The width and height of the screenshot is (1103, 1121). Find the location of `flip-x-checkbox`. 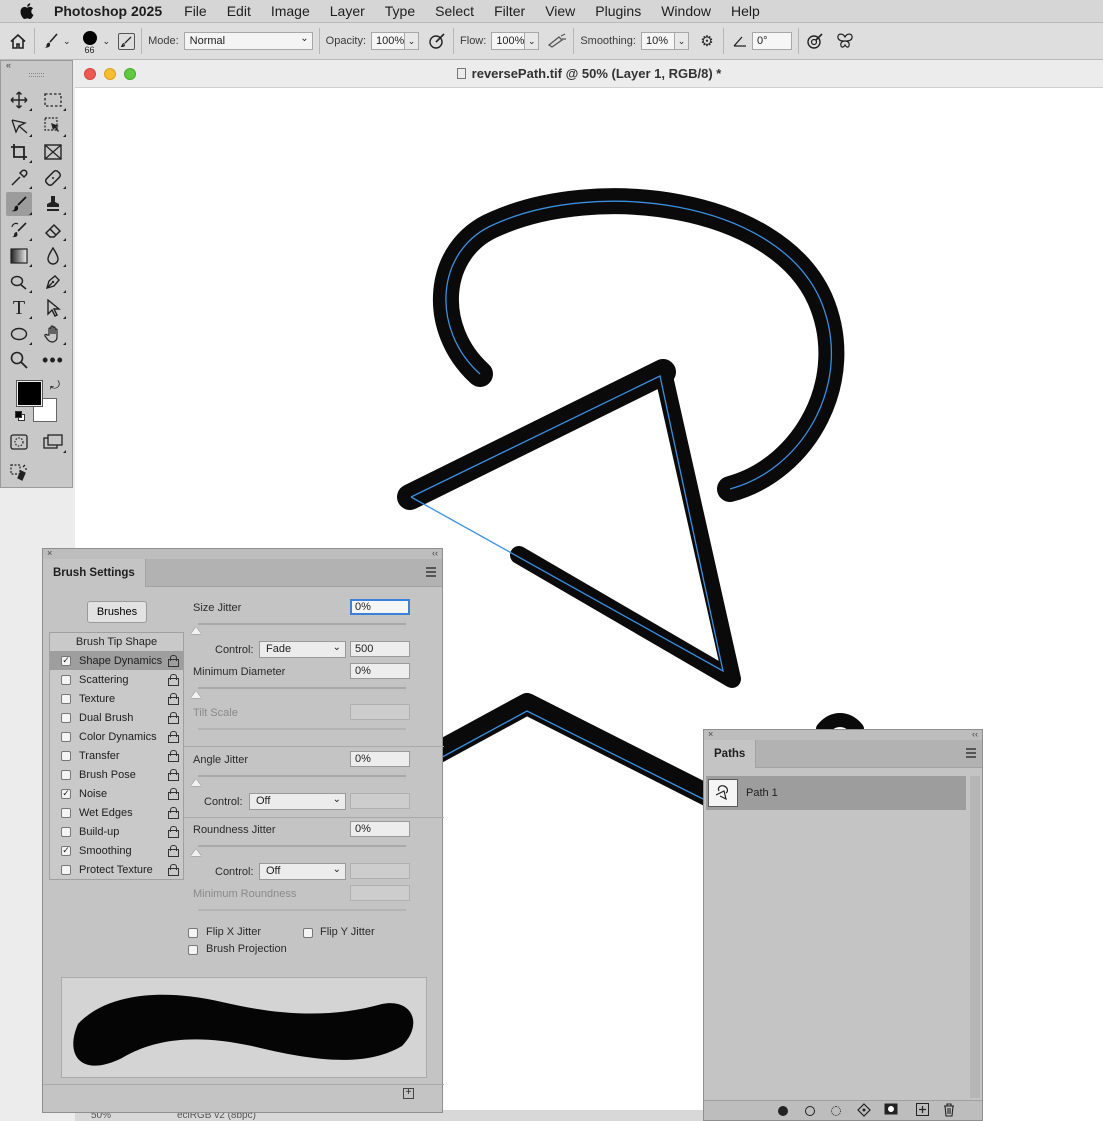

flip-x-checkbox is located at coordinates (193, 933).